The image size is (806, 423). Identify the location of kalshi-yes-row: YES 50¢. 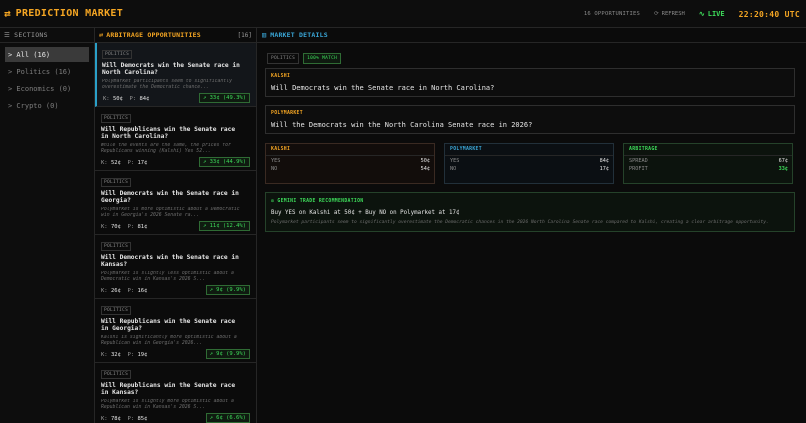
(350, 160).